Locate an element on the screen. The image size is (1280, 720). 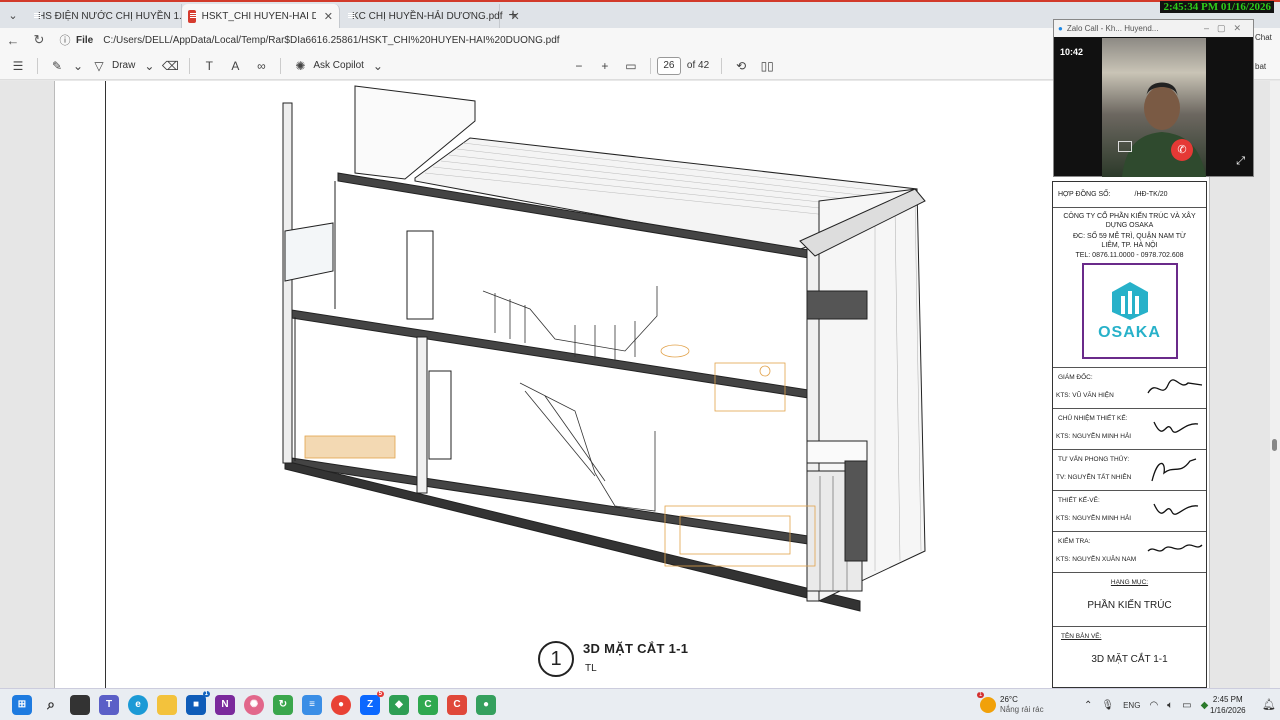
app-tray-icon: ◆ is located at coordinates (1205, 705).